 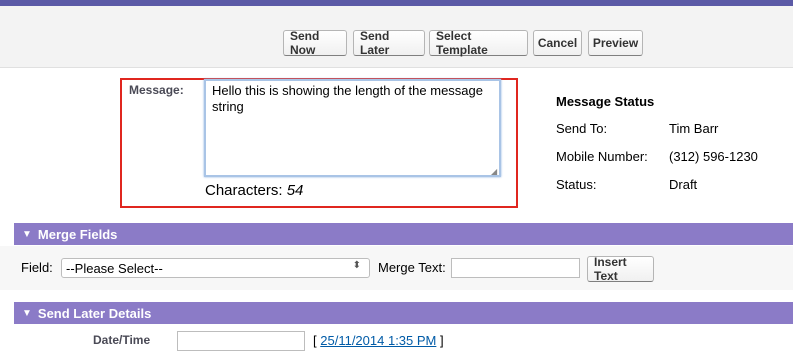 I want to click on insert-text-button: Insert Text, so click(x=620, y=269).